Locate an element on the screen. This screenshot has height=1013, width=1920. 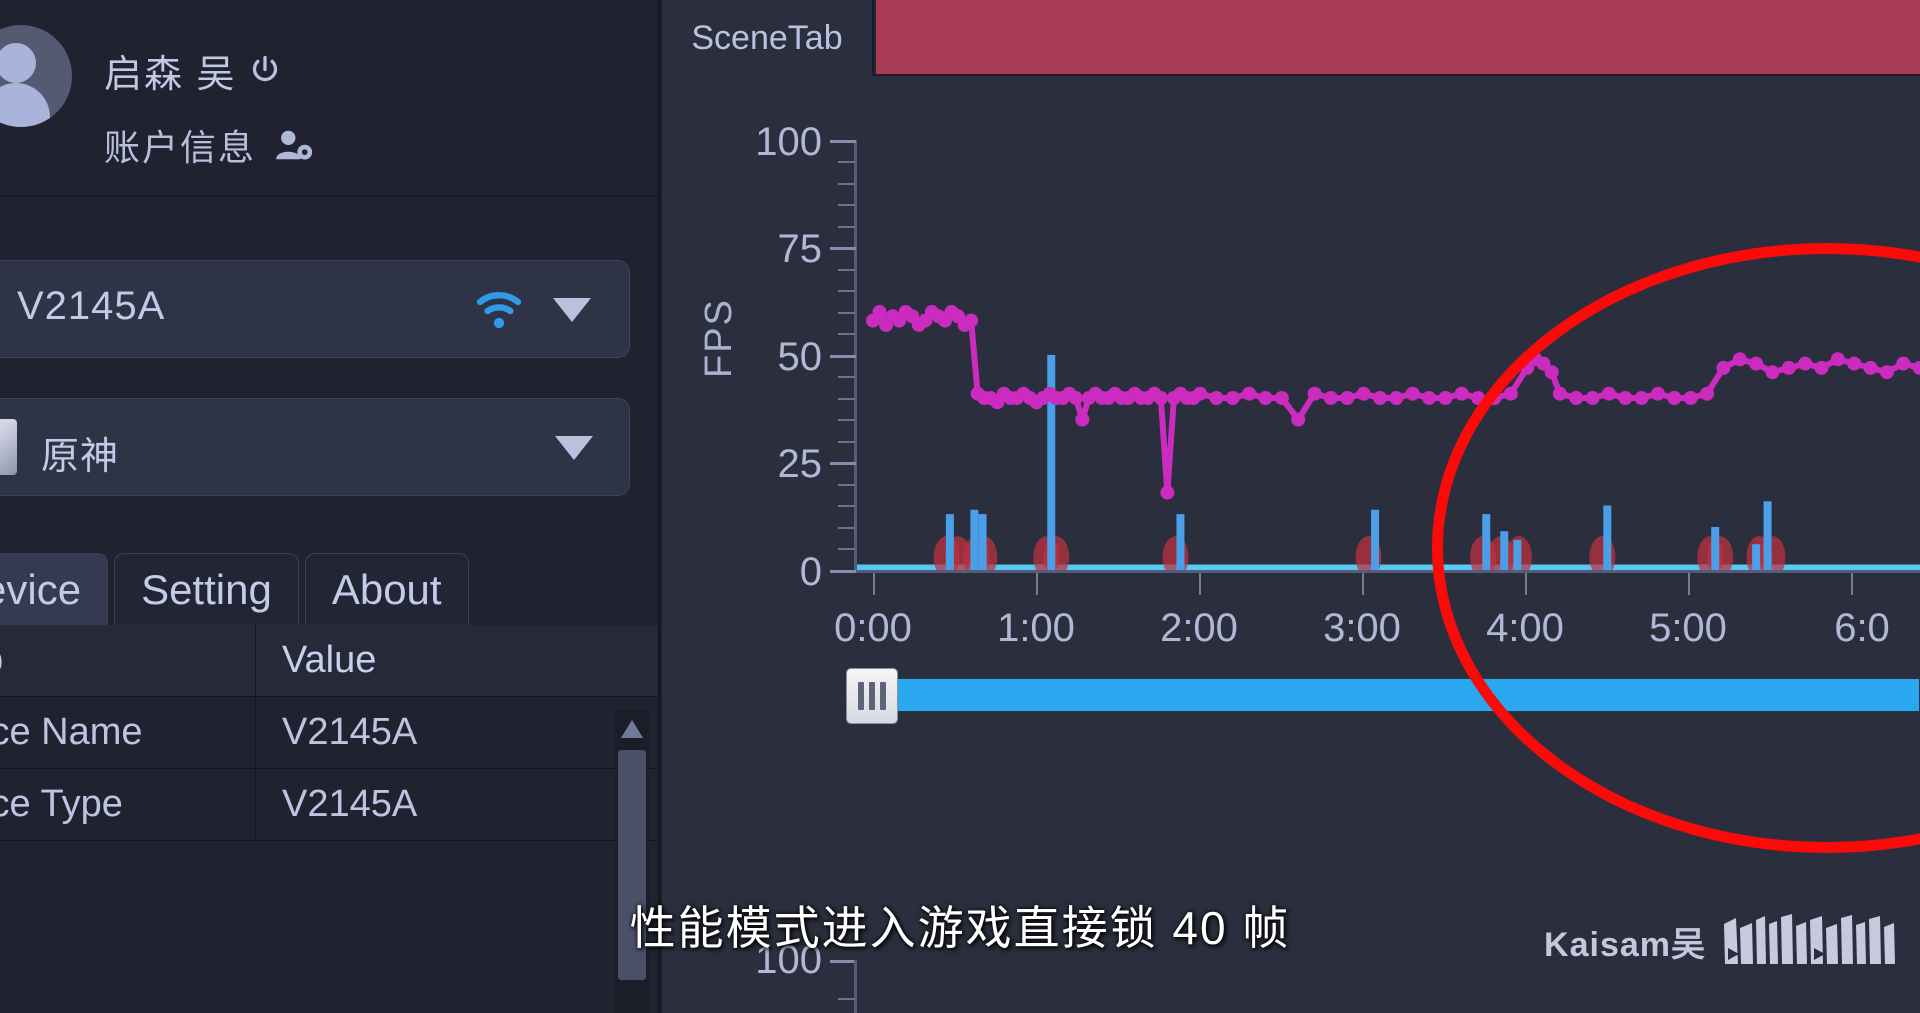
tab-about-label: About is located at coordinates (386, 589).